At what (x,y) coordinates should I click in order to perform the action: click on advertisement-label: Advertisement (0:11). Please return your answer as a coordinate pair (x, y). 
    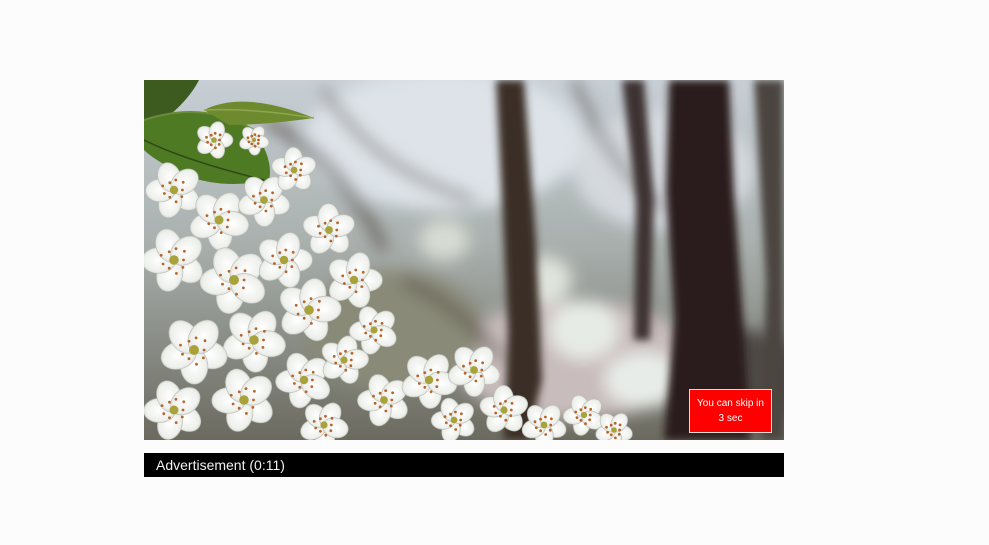
    Looking at the image, I should click on (220, 465).